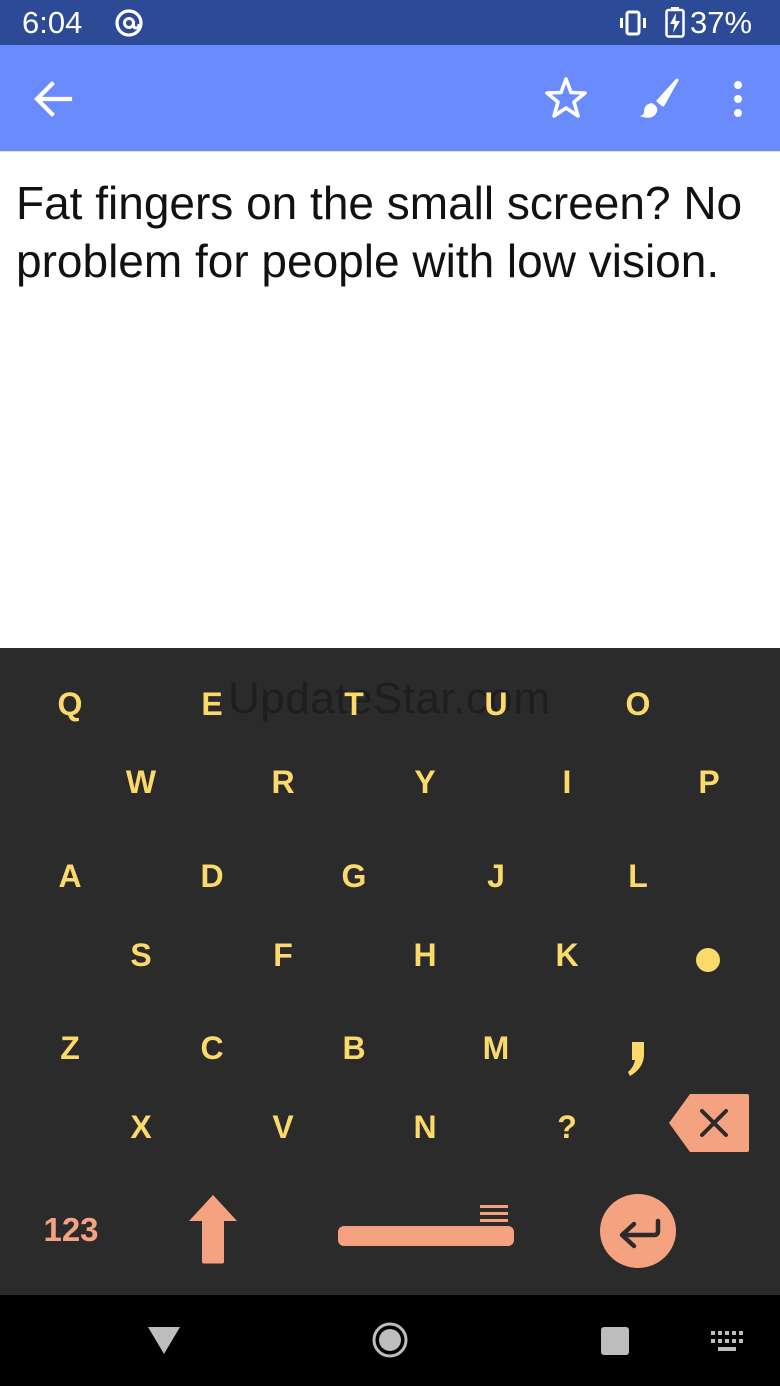 This screenshot has width=780, height=1386. What do you see at coordinates (638, 1057) in the screenshot?
I see `comma-key` at bounding box center [638, 1057].